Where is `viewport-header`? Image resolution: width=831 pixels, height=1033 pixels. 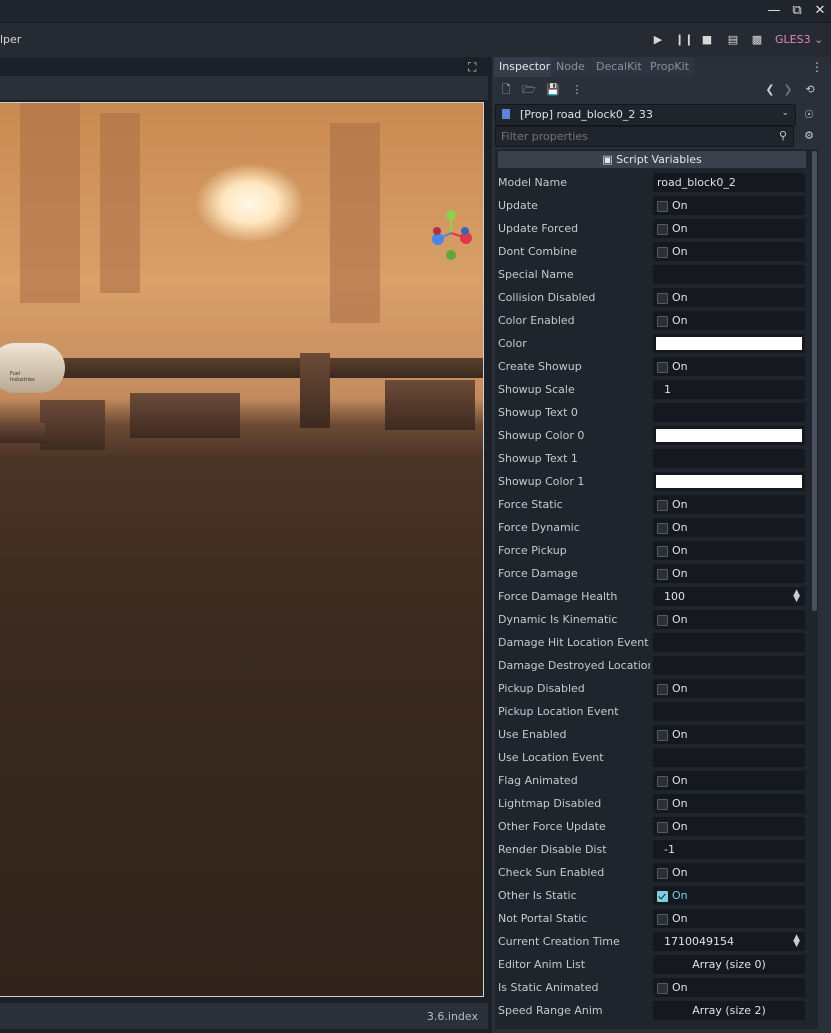
viewport-header is located at coordinates (244, 66).